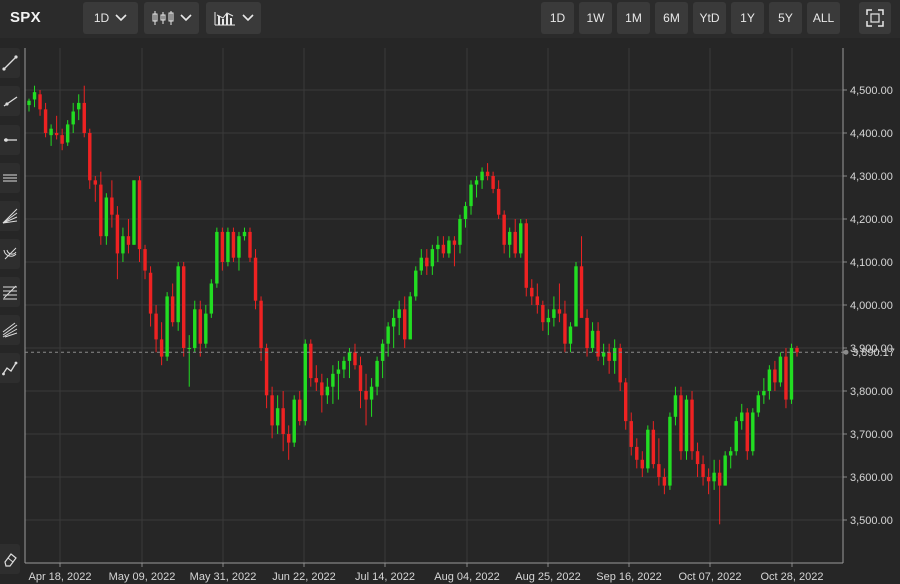 The width and height of the screenshot is (900, 584). What do you see at coordinates (171, 18) in the screenshot?
I see `chart-type-dropdown` at bounding box center [171, 18].